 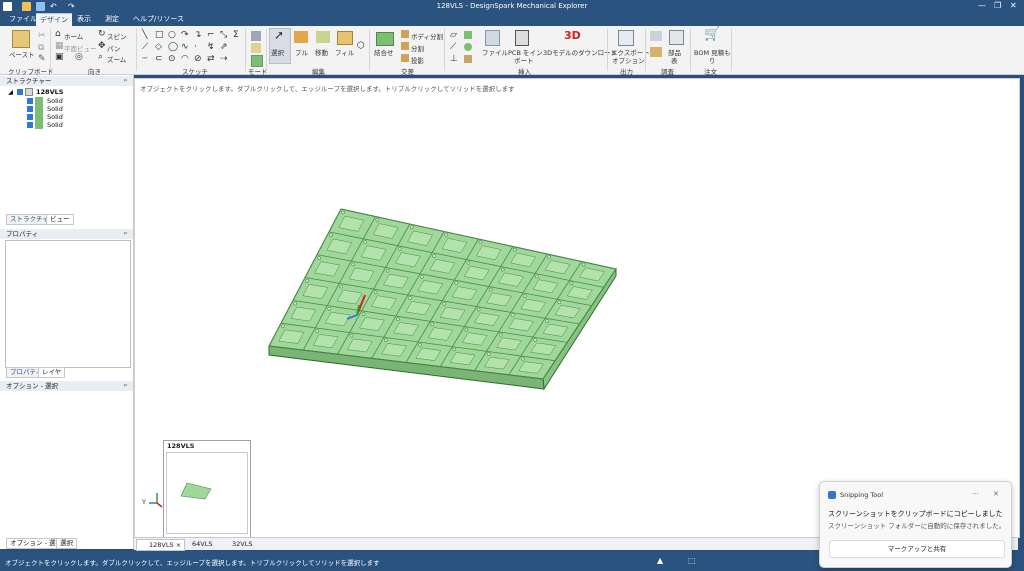 I want to click on tree-root-label: 128VLS, so click(x=49, y=92).